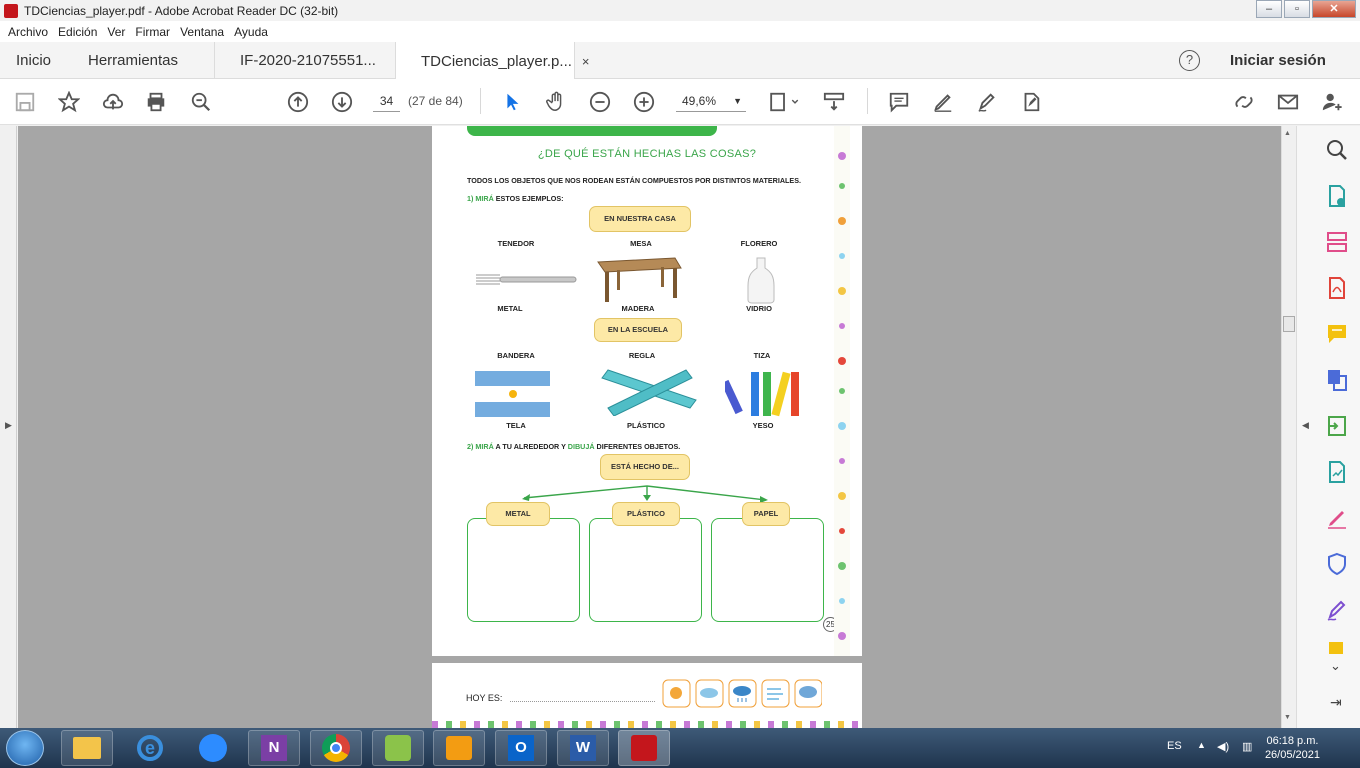 This screenshot has height=768, width=1360. I want to click on more-tools-icon, so click(1337, 647).